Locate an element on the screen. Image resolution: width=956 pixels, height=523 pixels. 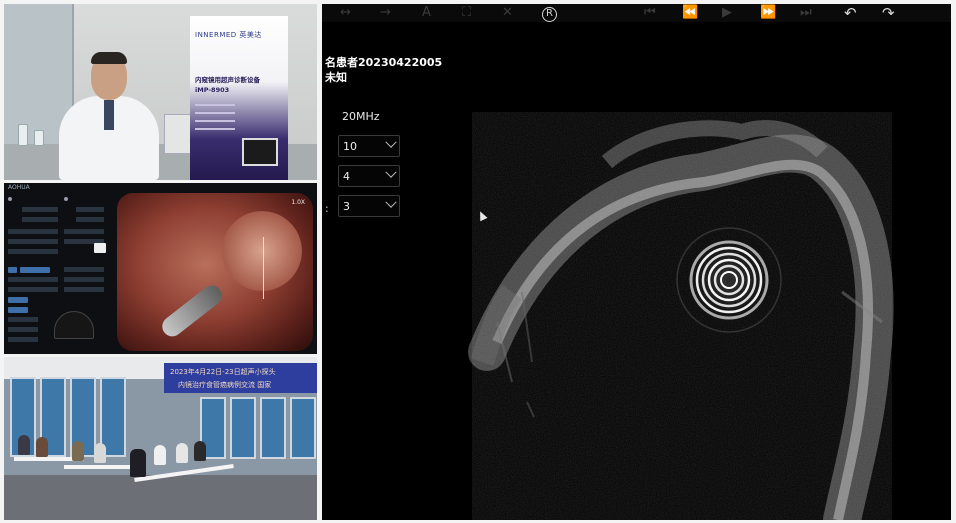
lumen is located at coordinates (262, 251).